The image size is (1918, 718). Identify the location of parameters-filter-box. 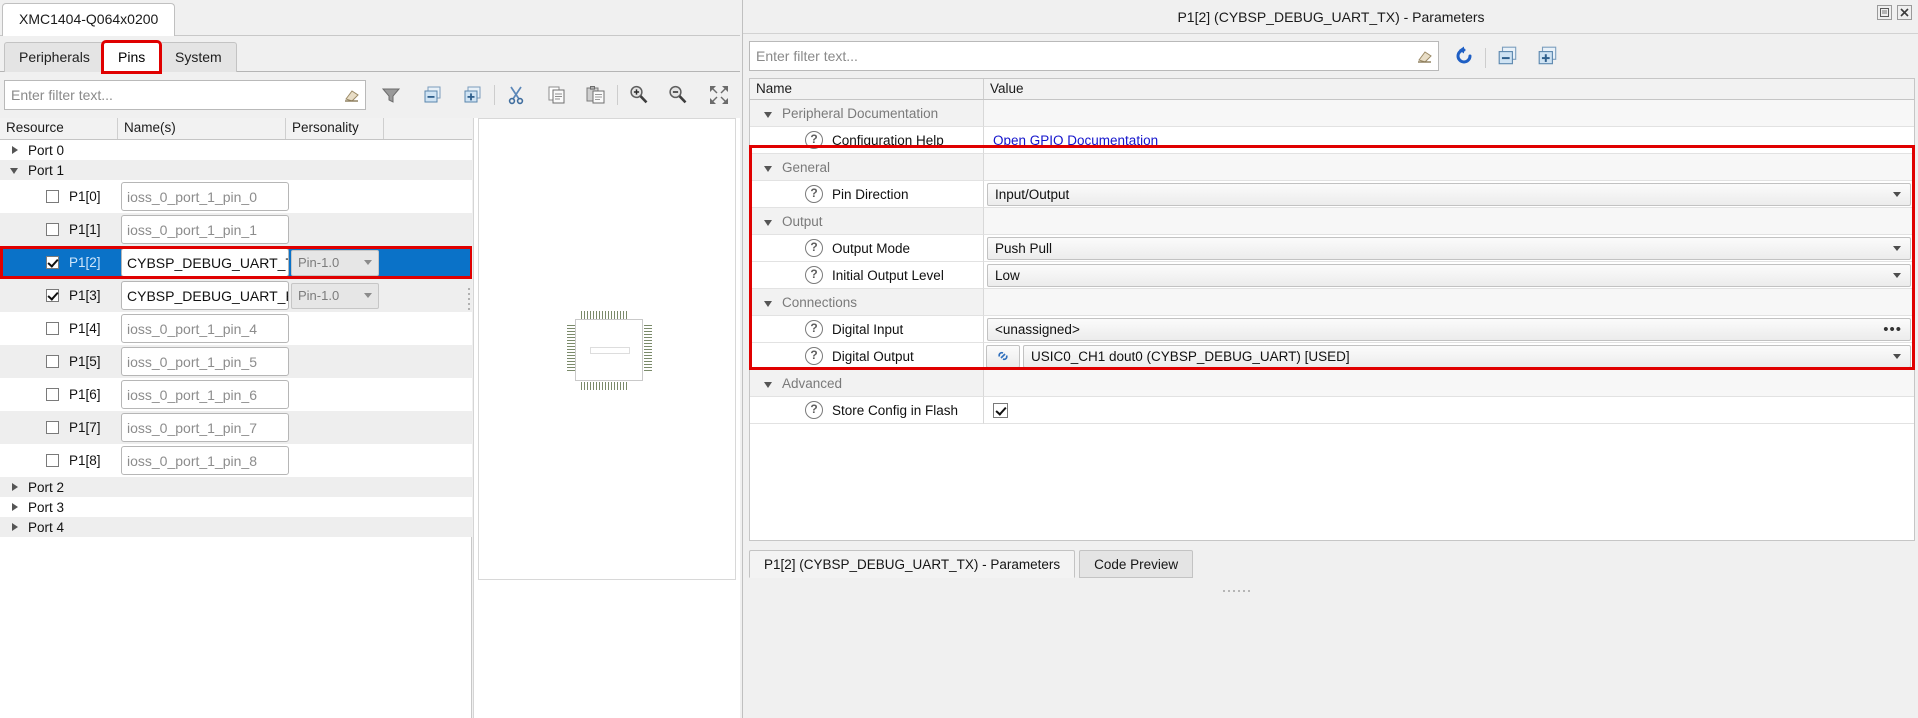
(1094, 56).